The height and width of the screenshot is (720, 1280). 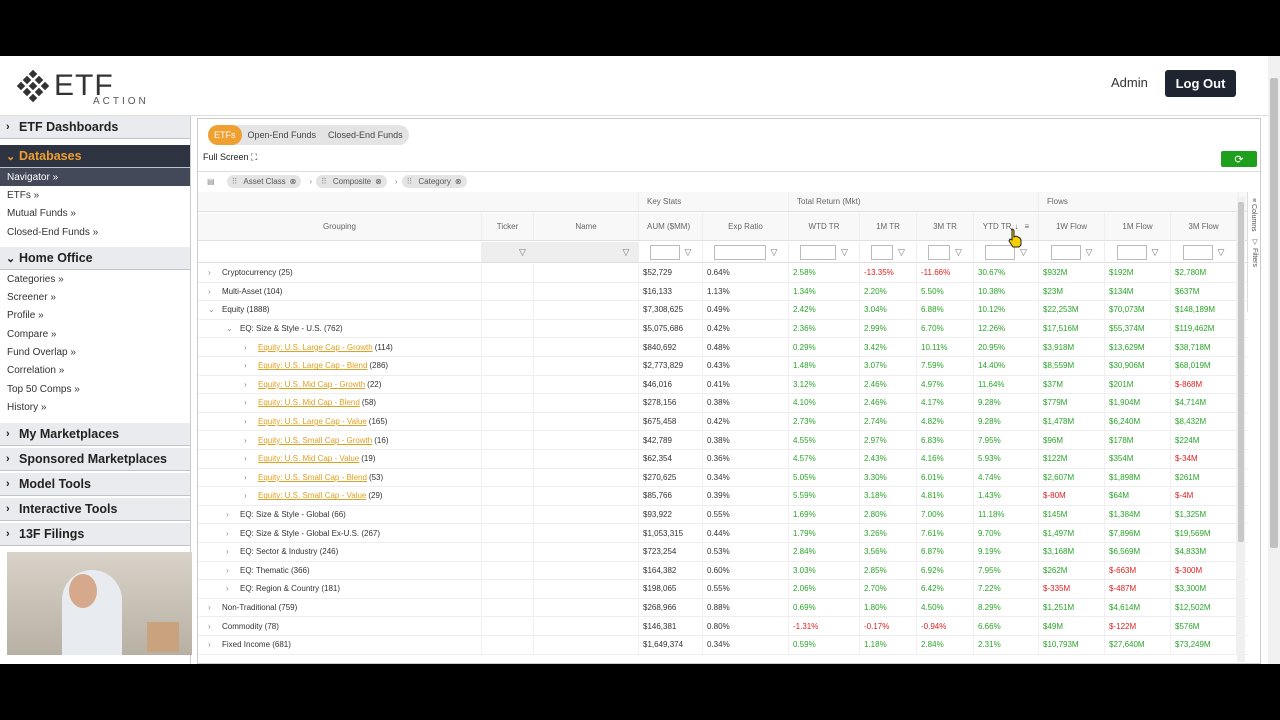 I want to click on col-3m-flow: 3M Flow, so click(x=1204, y=226).